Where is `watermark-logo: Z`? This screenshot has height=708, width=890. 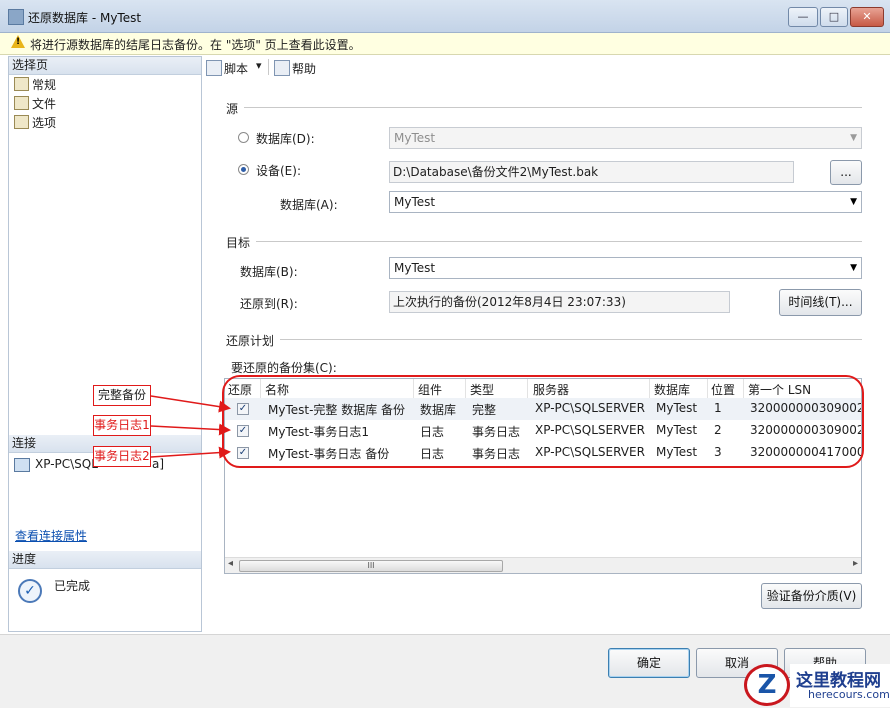
watermark-logo: Z is located at coordinates (767, 685).